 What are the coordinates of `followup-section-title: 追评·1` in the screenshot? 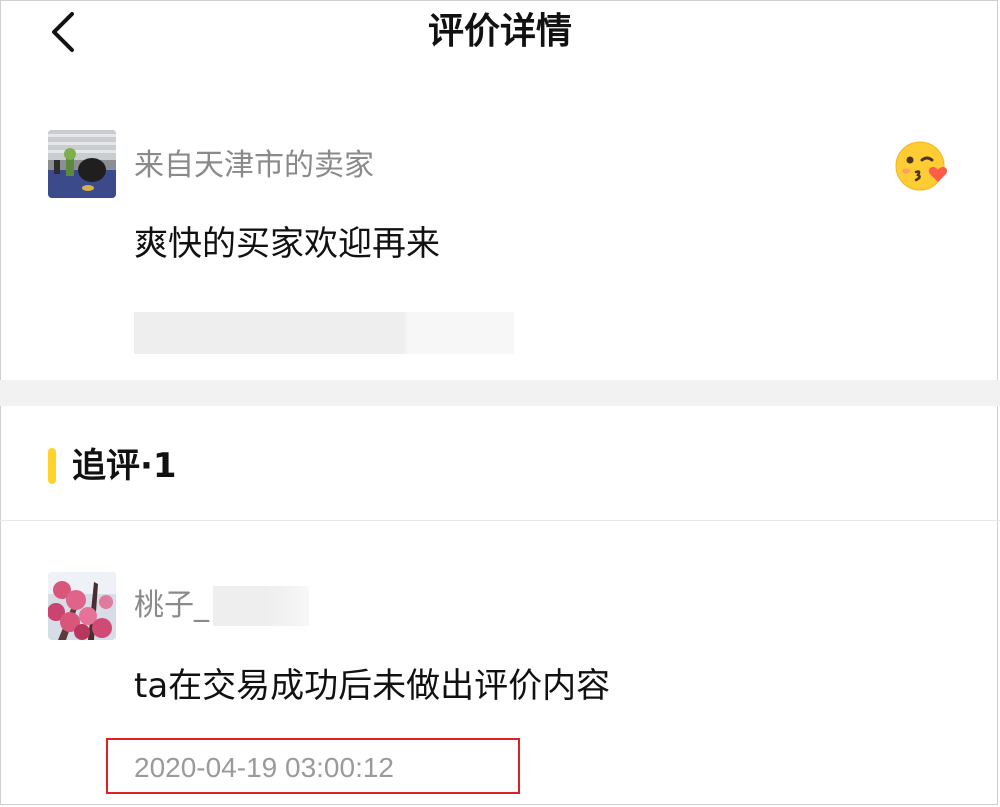 It's located at (124, 466).